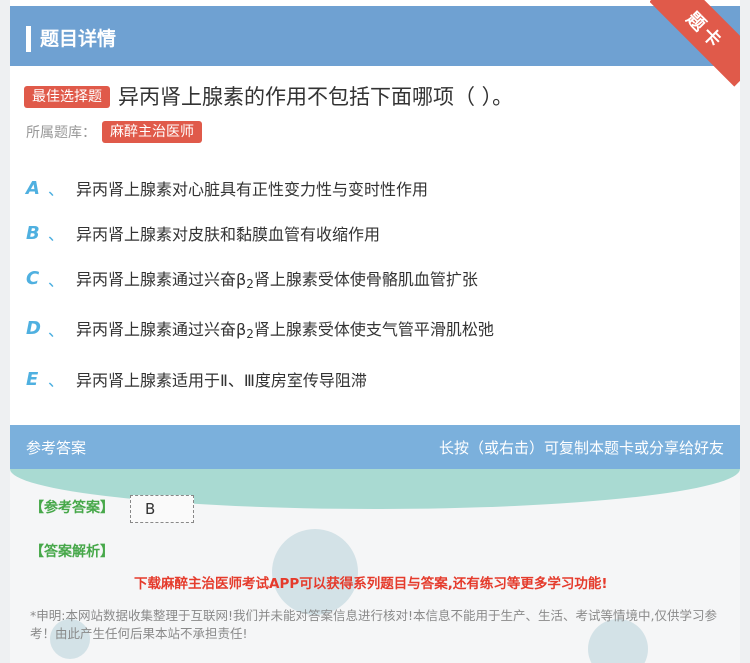 The width and height of the screenshot is (750, 663). I want to click on question-type-badge: 最佳选择题, so click(67, 97).